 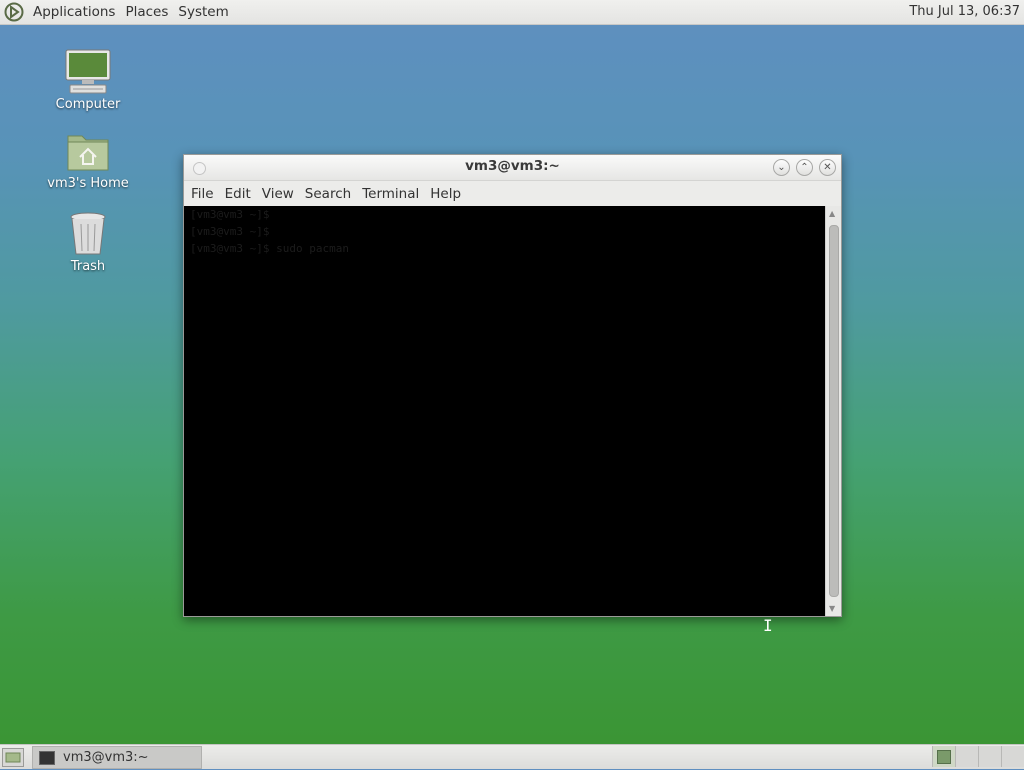 I want to click on close-icon: ✕, so click(x=827, y=167).